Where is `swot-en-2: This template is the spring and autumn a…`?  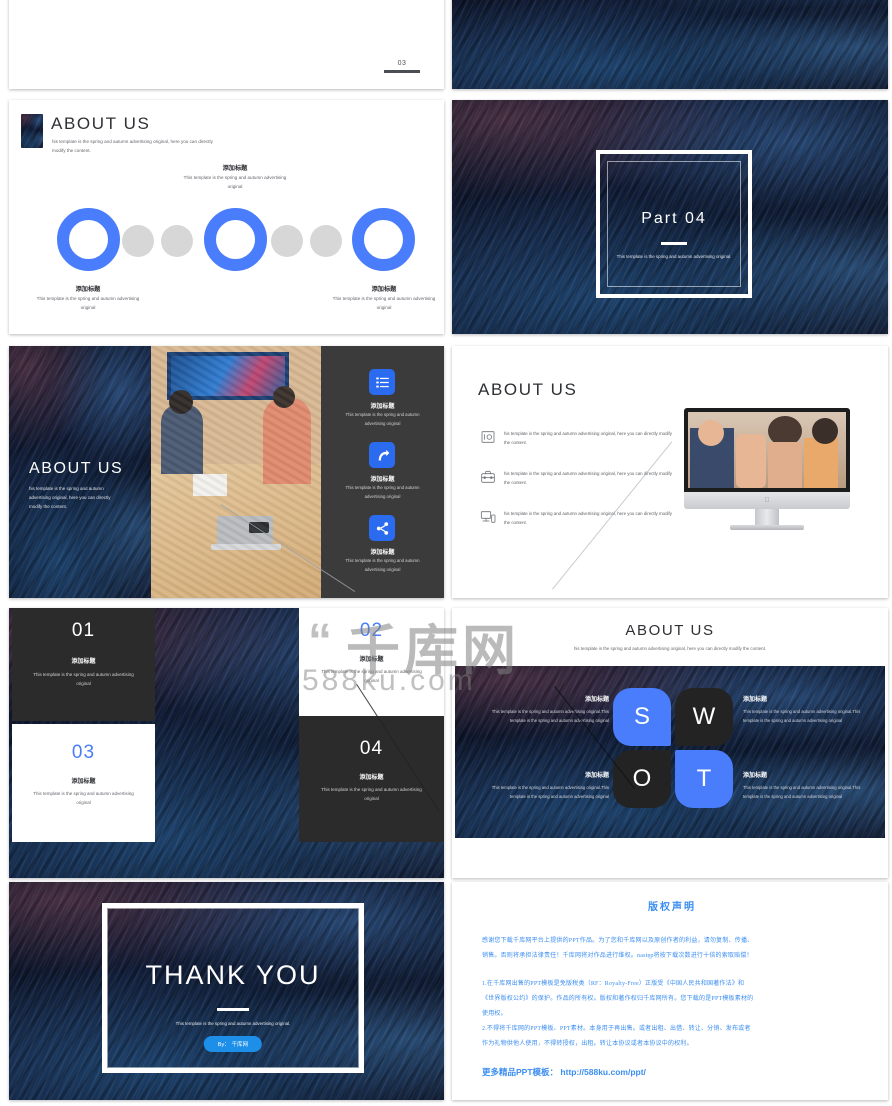
swot-en-2: This template is the spring and autumn a… is located at coordinates (802, 716).